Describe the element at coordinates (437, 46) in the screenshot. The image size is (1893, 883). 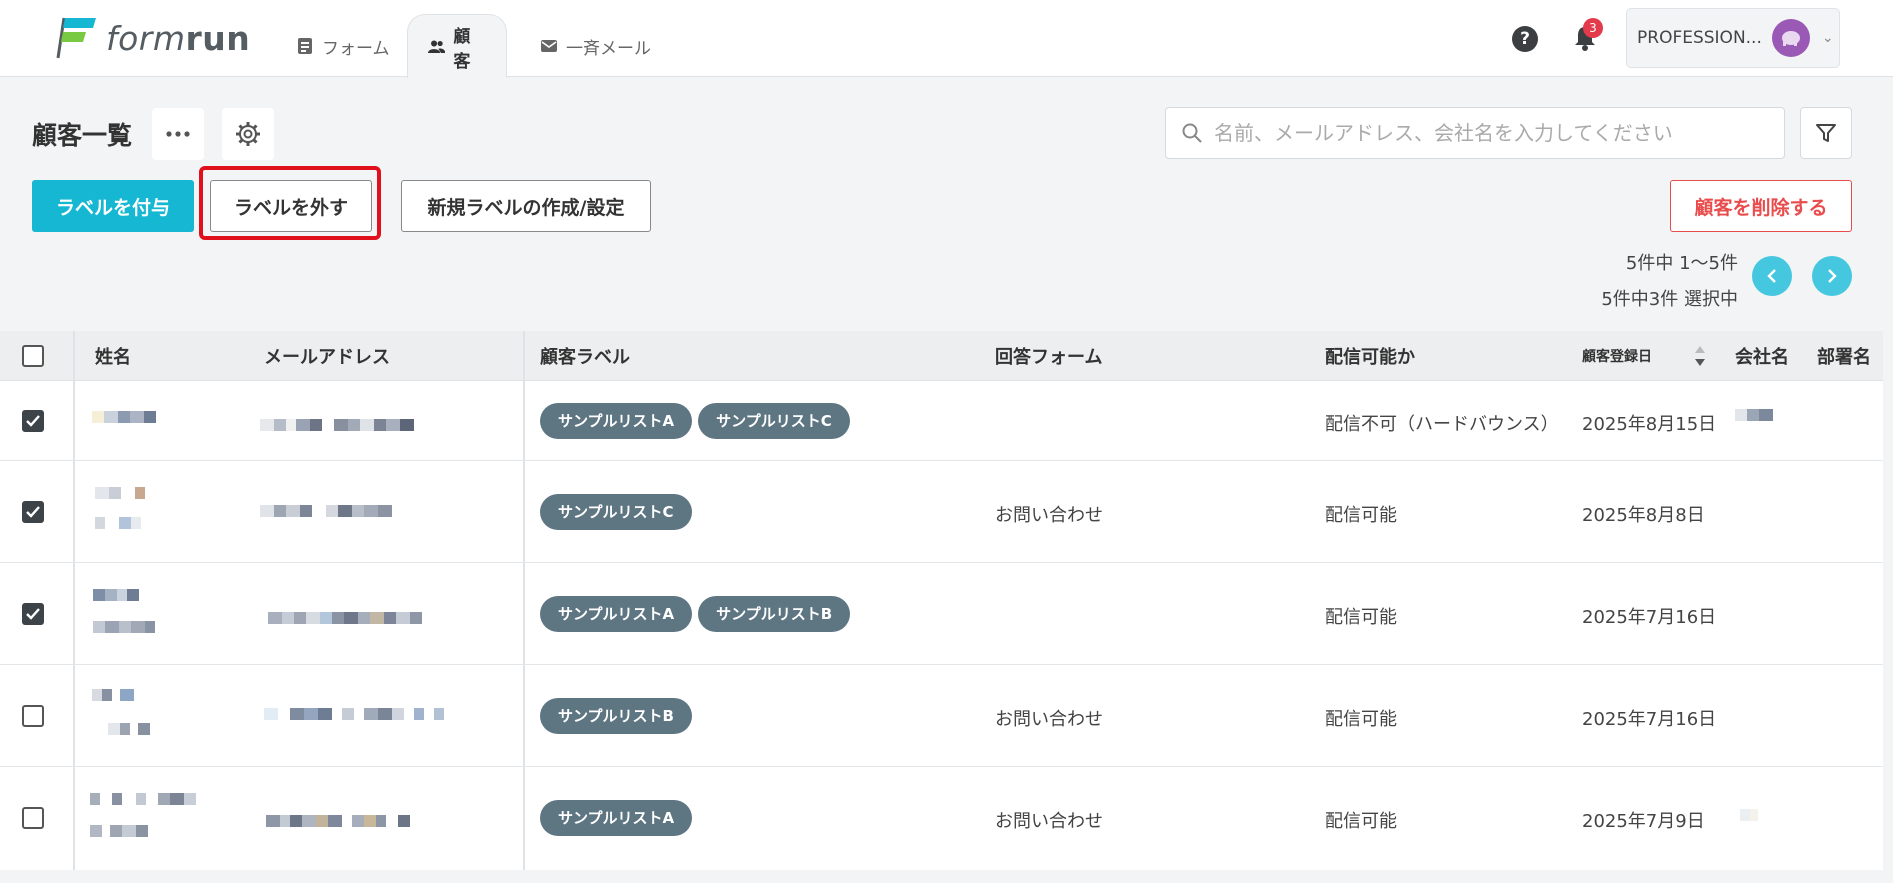
I see `people-icon` at that location.